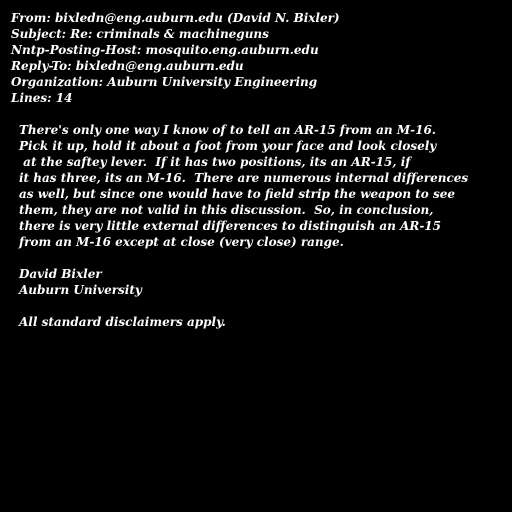 Image resolution: width=512 pixels, height=512 pixels. What do you see at coordinates (60, 274) in the screenshot?
I see `signature-name: David Bixler` at bounding box center [60, 274].